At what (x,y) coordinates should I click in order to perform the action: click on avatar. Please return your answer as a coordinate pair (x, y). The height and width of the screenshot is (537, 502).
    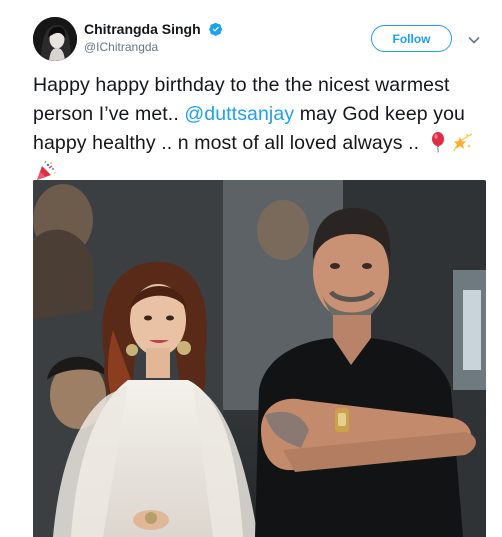
    Looking at the image, I should click on (55, 39).